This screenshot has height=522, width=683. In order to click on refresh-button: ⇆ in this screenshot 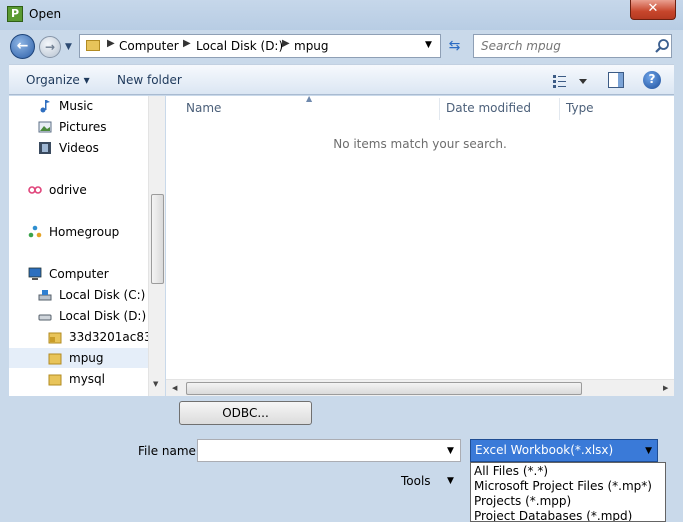, I will do `click(454, 46)`.